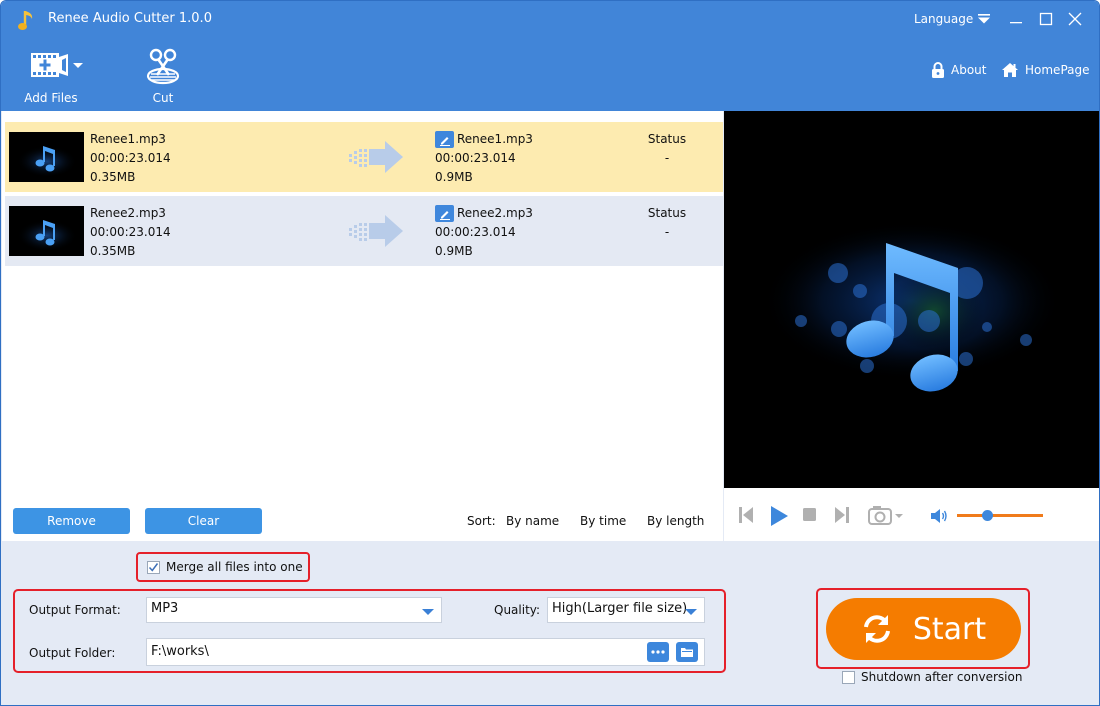  Describe the element at coordinates (969, 70) in the screenshot. I see `about-label: About` at that location.